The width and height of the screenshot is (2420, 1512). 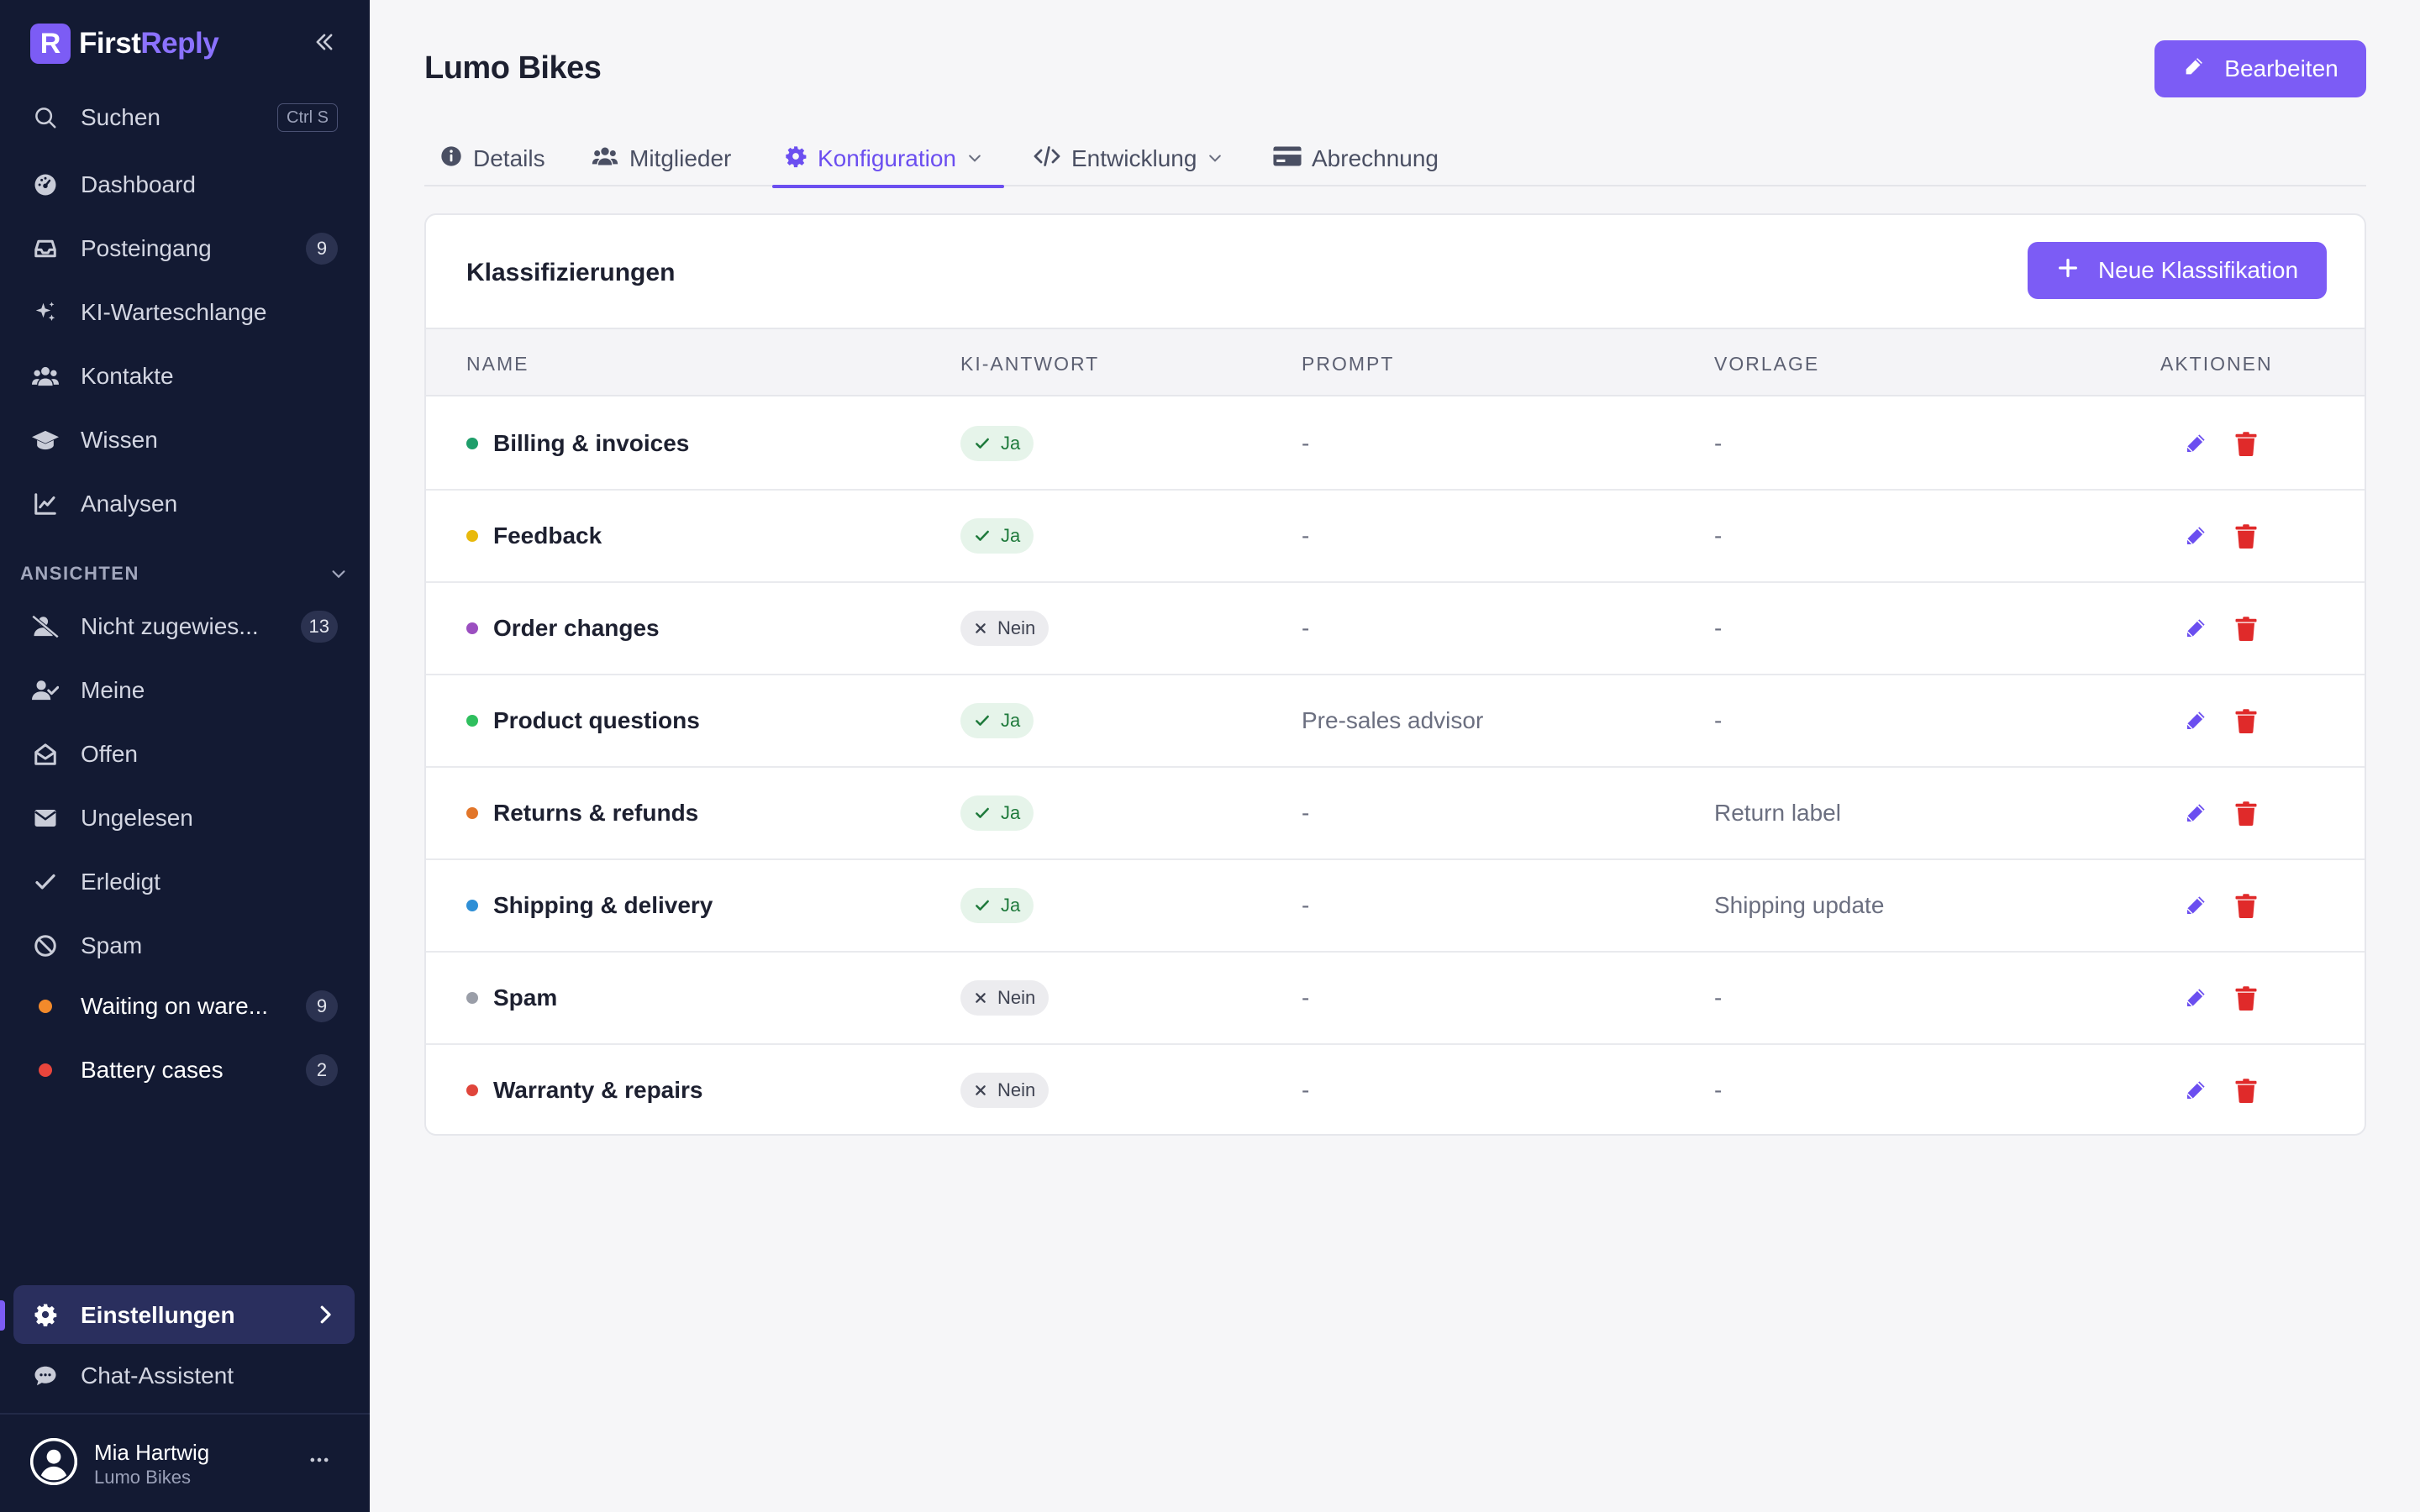 What do you see at coordinates (605, 159) in the screenshot?
I see `users-icon` at bounding box center [605, 159].